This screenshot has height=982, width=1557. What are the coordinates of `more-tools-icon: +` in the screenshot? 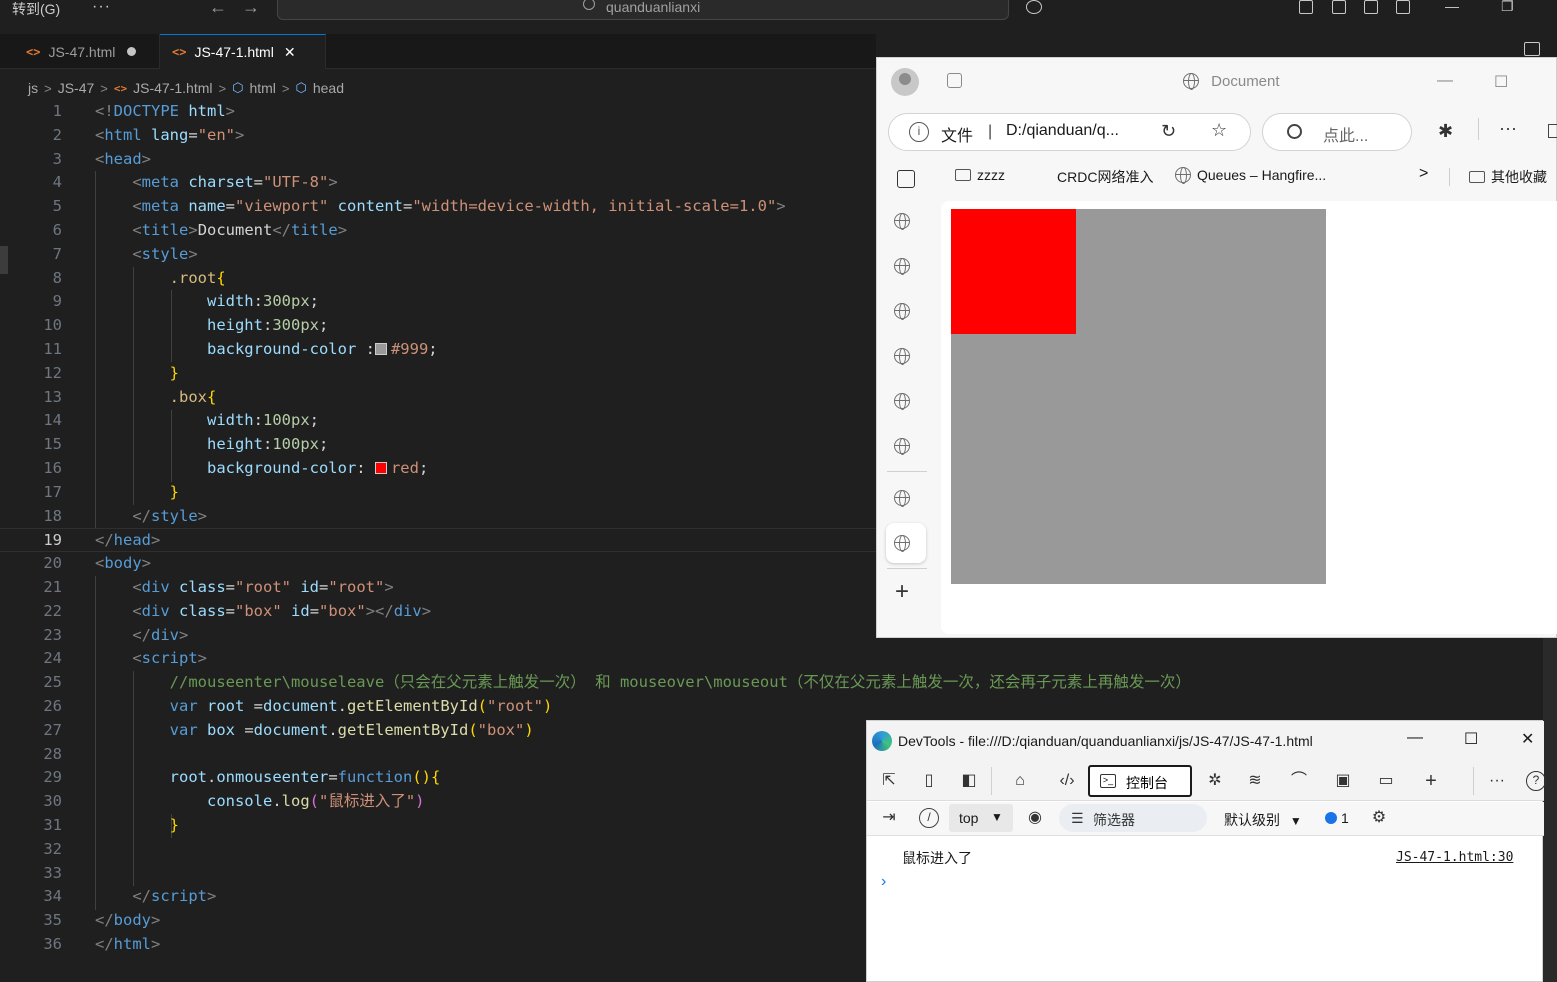 It's located at (1431, 781).